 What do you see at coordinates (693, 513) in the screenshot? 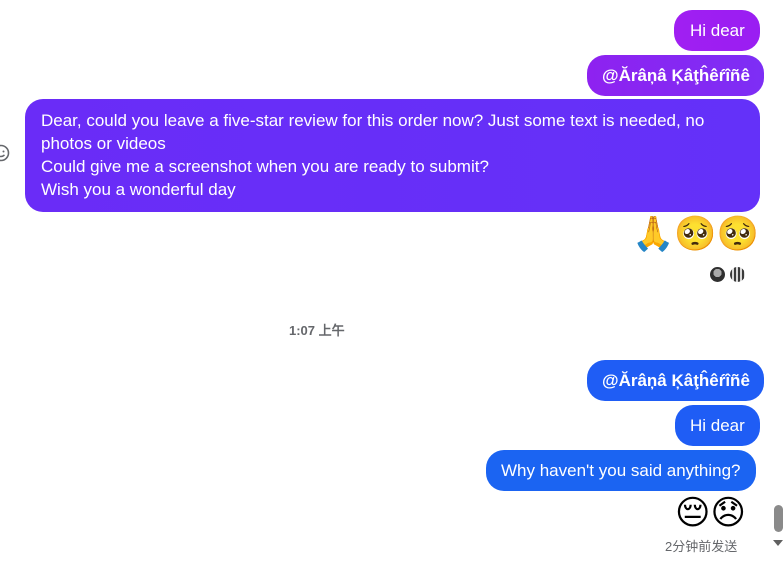
I see `pensive-face-emoji: 😔` at bounding box center [693, 513].